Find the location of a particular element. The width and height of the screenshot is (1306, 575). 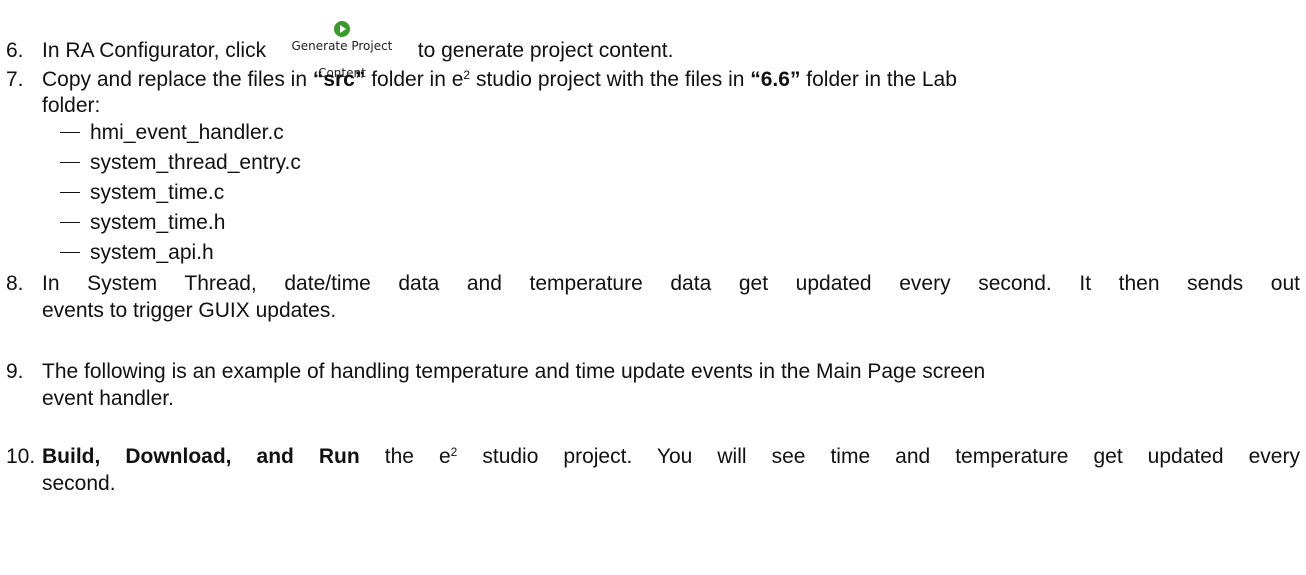

step-6-number: 6. is located at coordinates (15, 50).